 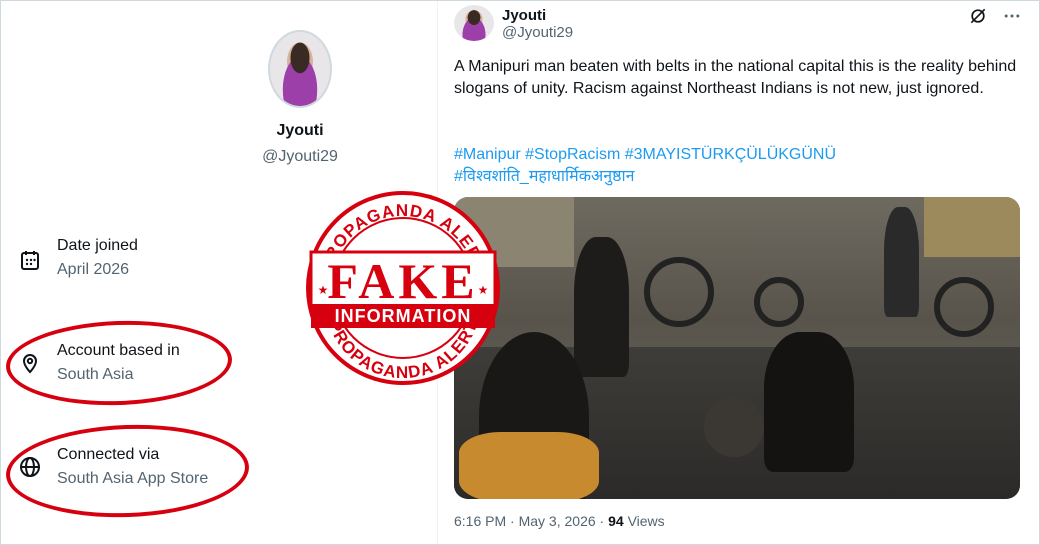 I want to click on tweet-avatar, so click(x=474, y=23).